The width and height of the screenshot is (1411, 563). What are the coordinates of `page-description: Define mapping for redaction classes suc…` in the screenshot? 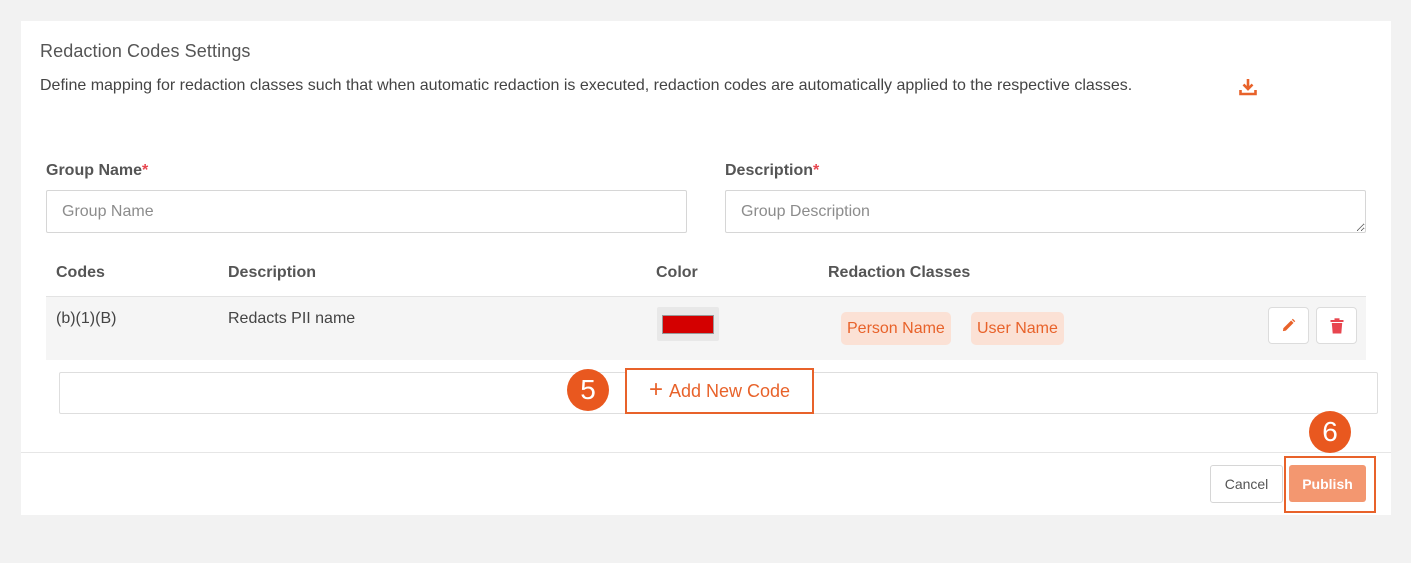 It's located at (586, 85).